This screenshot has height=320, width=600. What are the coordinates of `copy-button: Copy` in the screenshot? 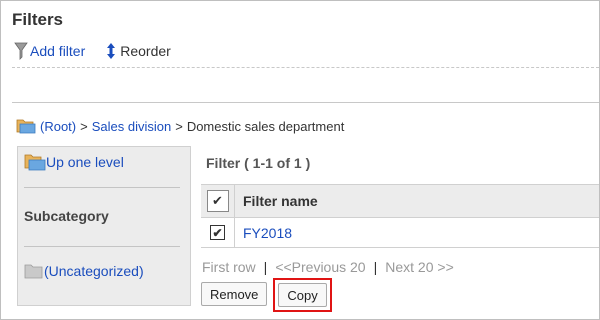 It's located at (302, 295).